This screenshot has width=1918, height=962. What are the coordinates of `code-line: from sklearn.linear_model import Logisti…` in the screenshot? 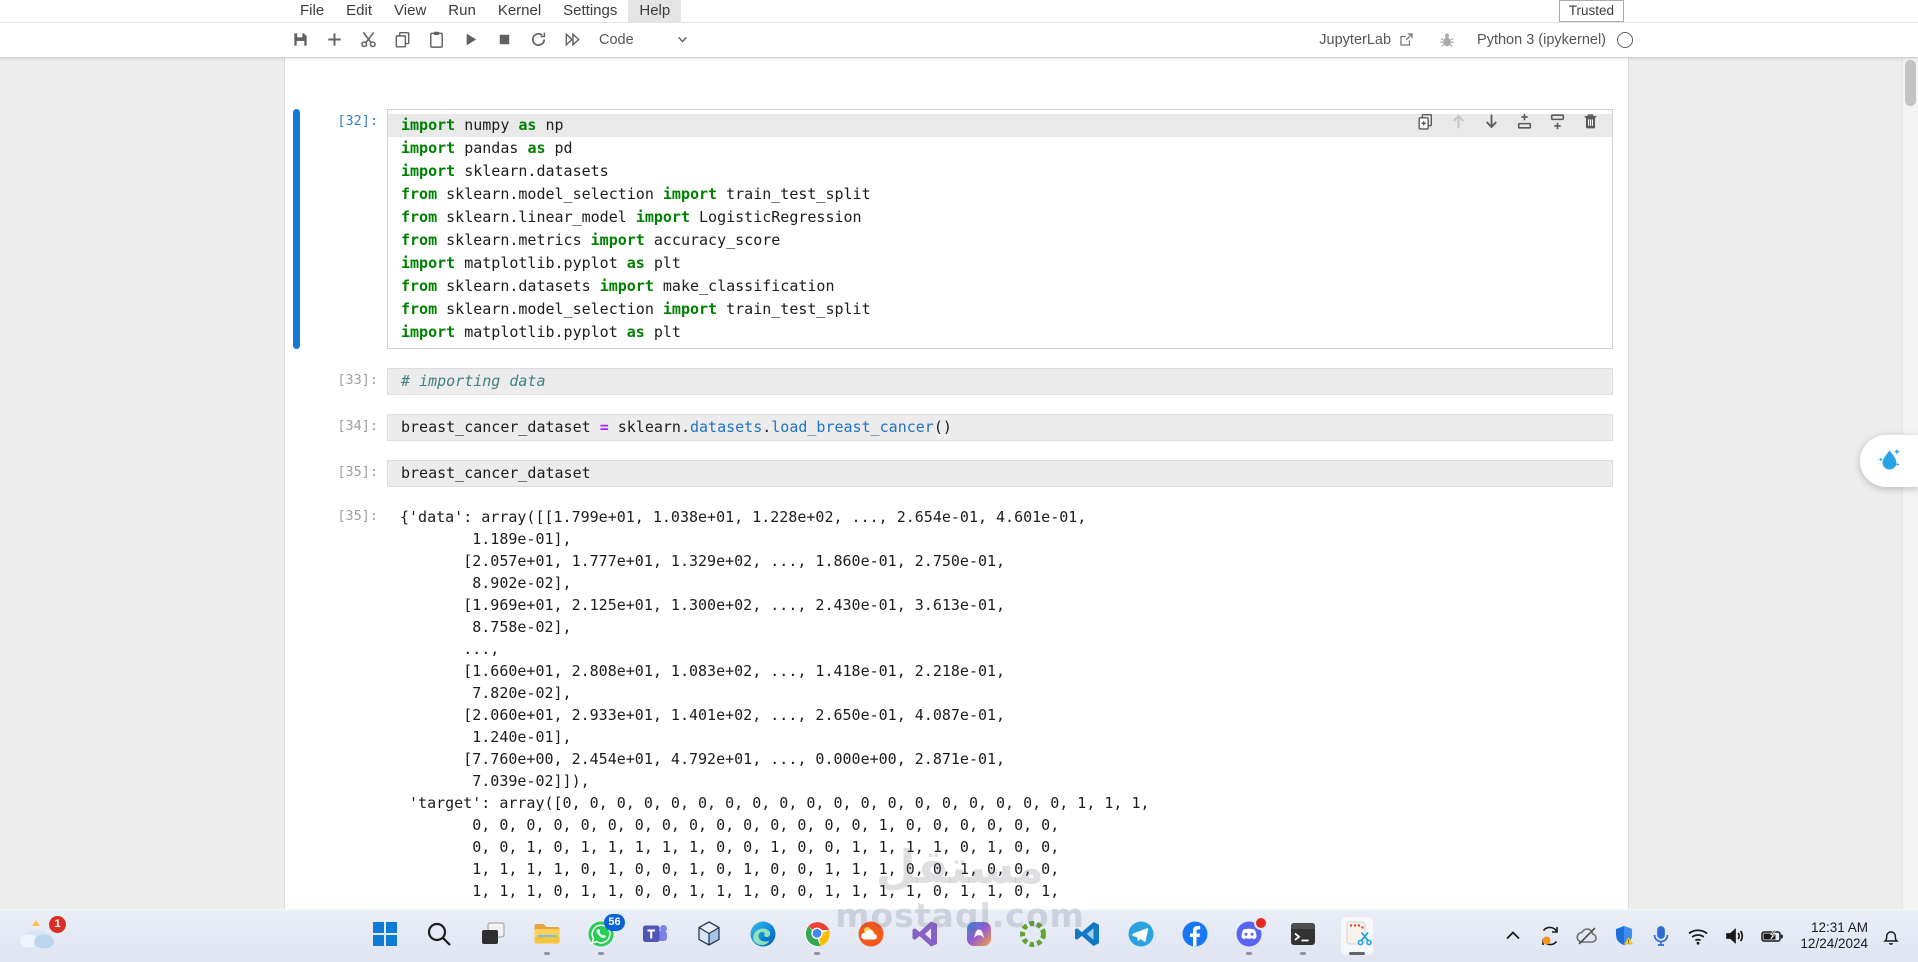 It's located at (631, 217).